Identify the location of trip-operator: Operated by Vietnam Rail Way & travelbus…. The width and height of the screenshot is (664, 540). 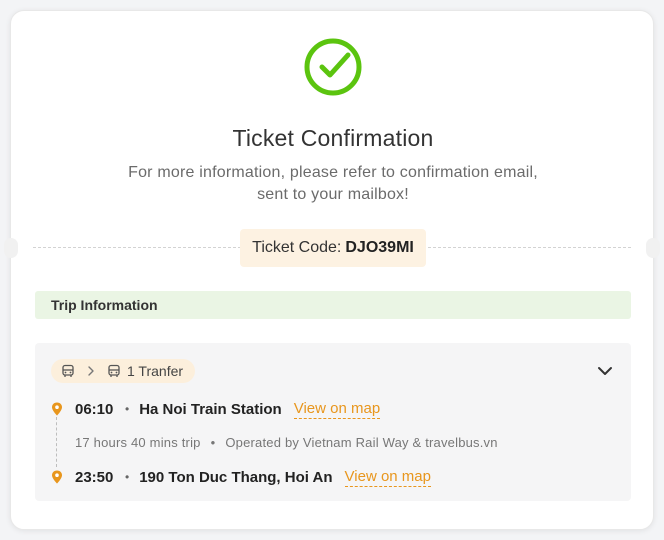
(361, 442).